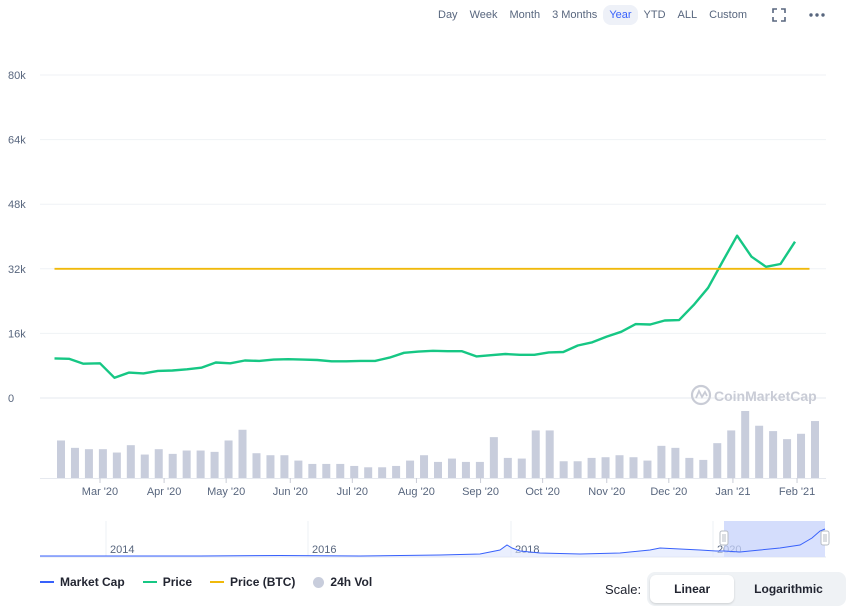 Image resolution: width=853 pixels, height=606 pixels. Describe the element at coordinates (164, 492) in the screenshot. I see `x-tick-label: Apr '20` at that location.